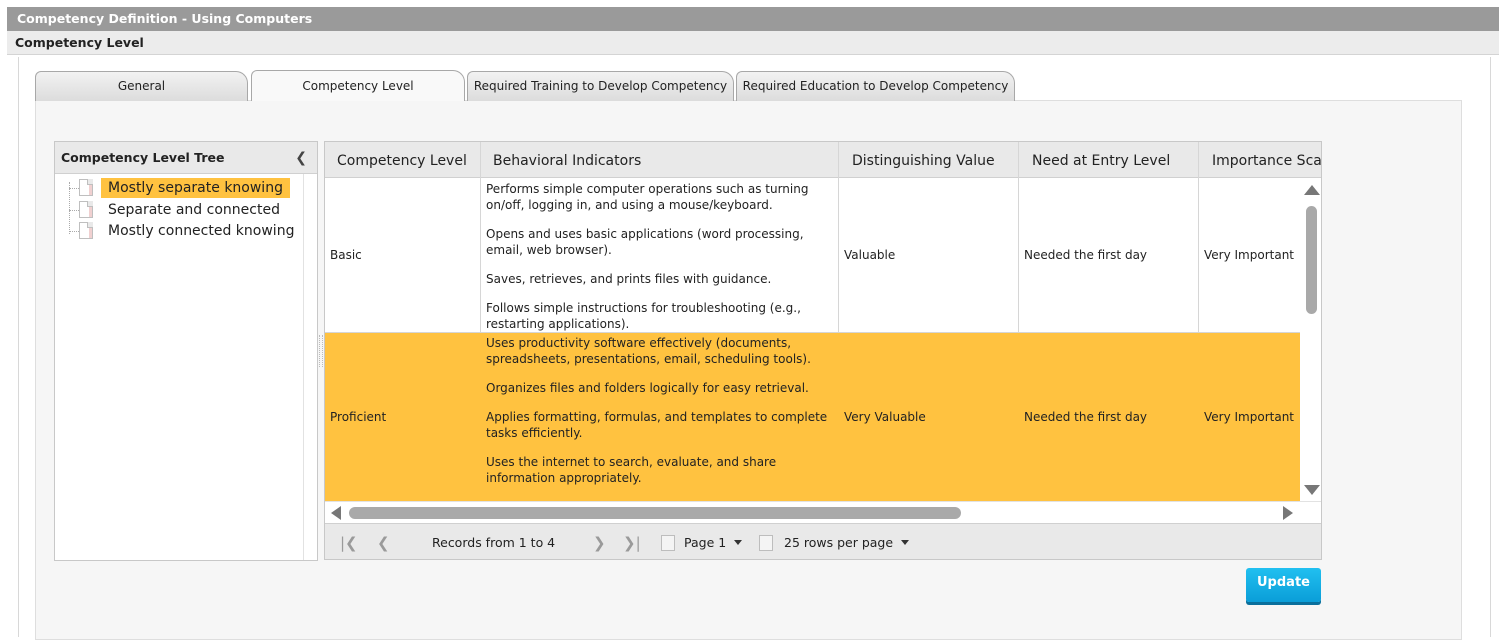 Image resolution: width=1506 pixels, height=640 pixels. Describe the element at coordinates (1283, 585) in the screenshot. I see `update-button: Update` at that location.